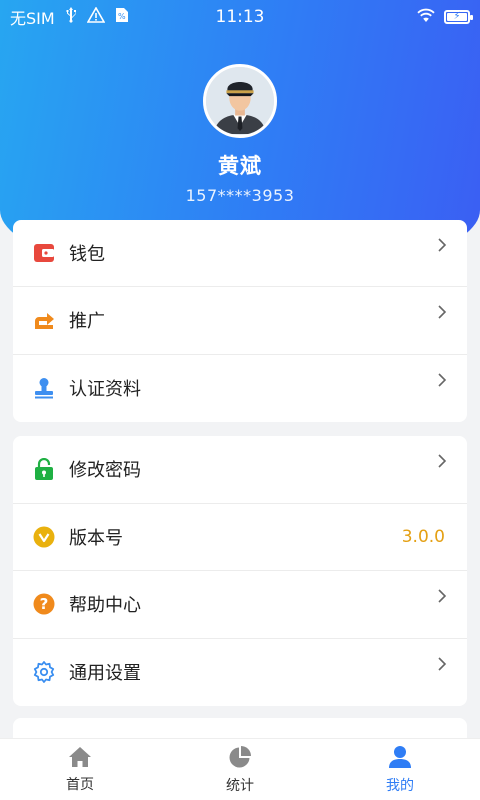  What do you see at coordinates (44, 469) in the screenshot?
I see `lock-icon` at bounding box center [44, 469].